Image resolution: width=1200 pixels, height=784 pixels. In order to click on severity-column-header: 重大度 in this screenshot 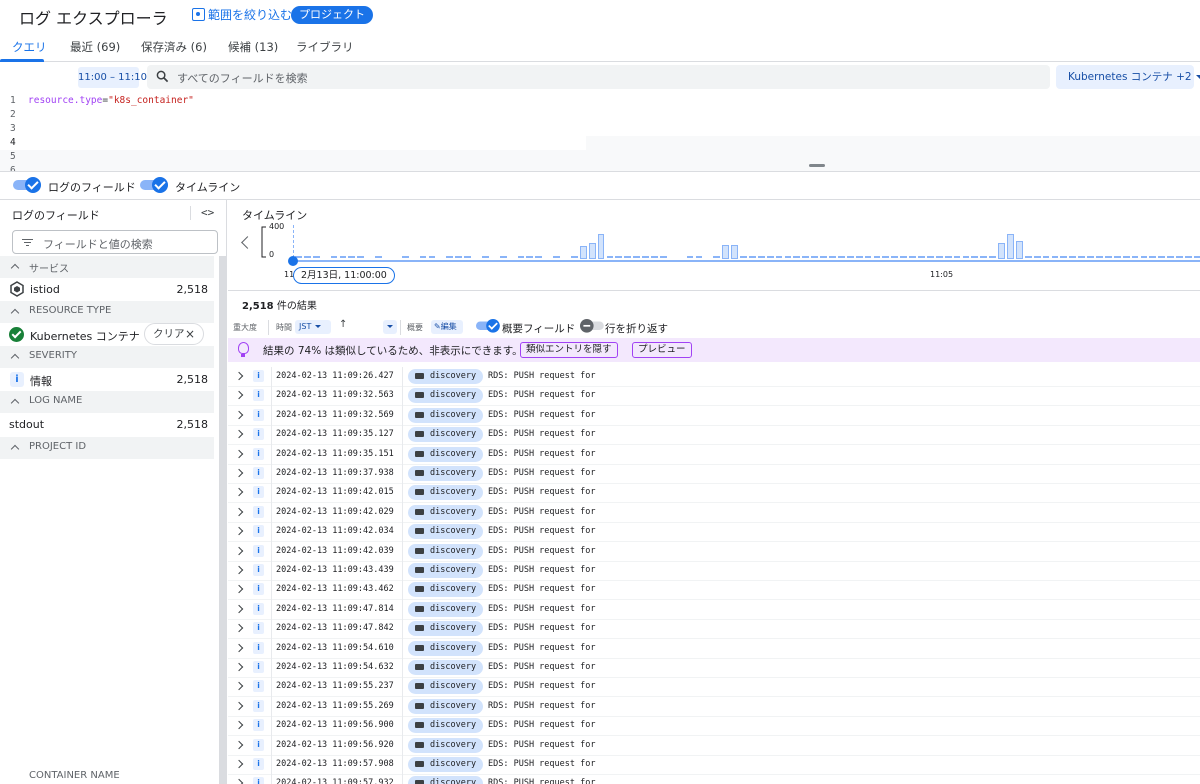, I will do `click(245, 327)`.